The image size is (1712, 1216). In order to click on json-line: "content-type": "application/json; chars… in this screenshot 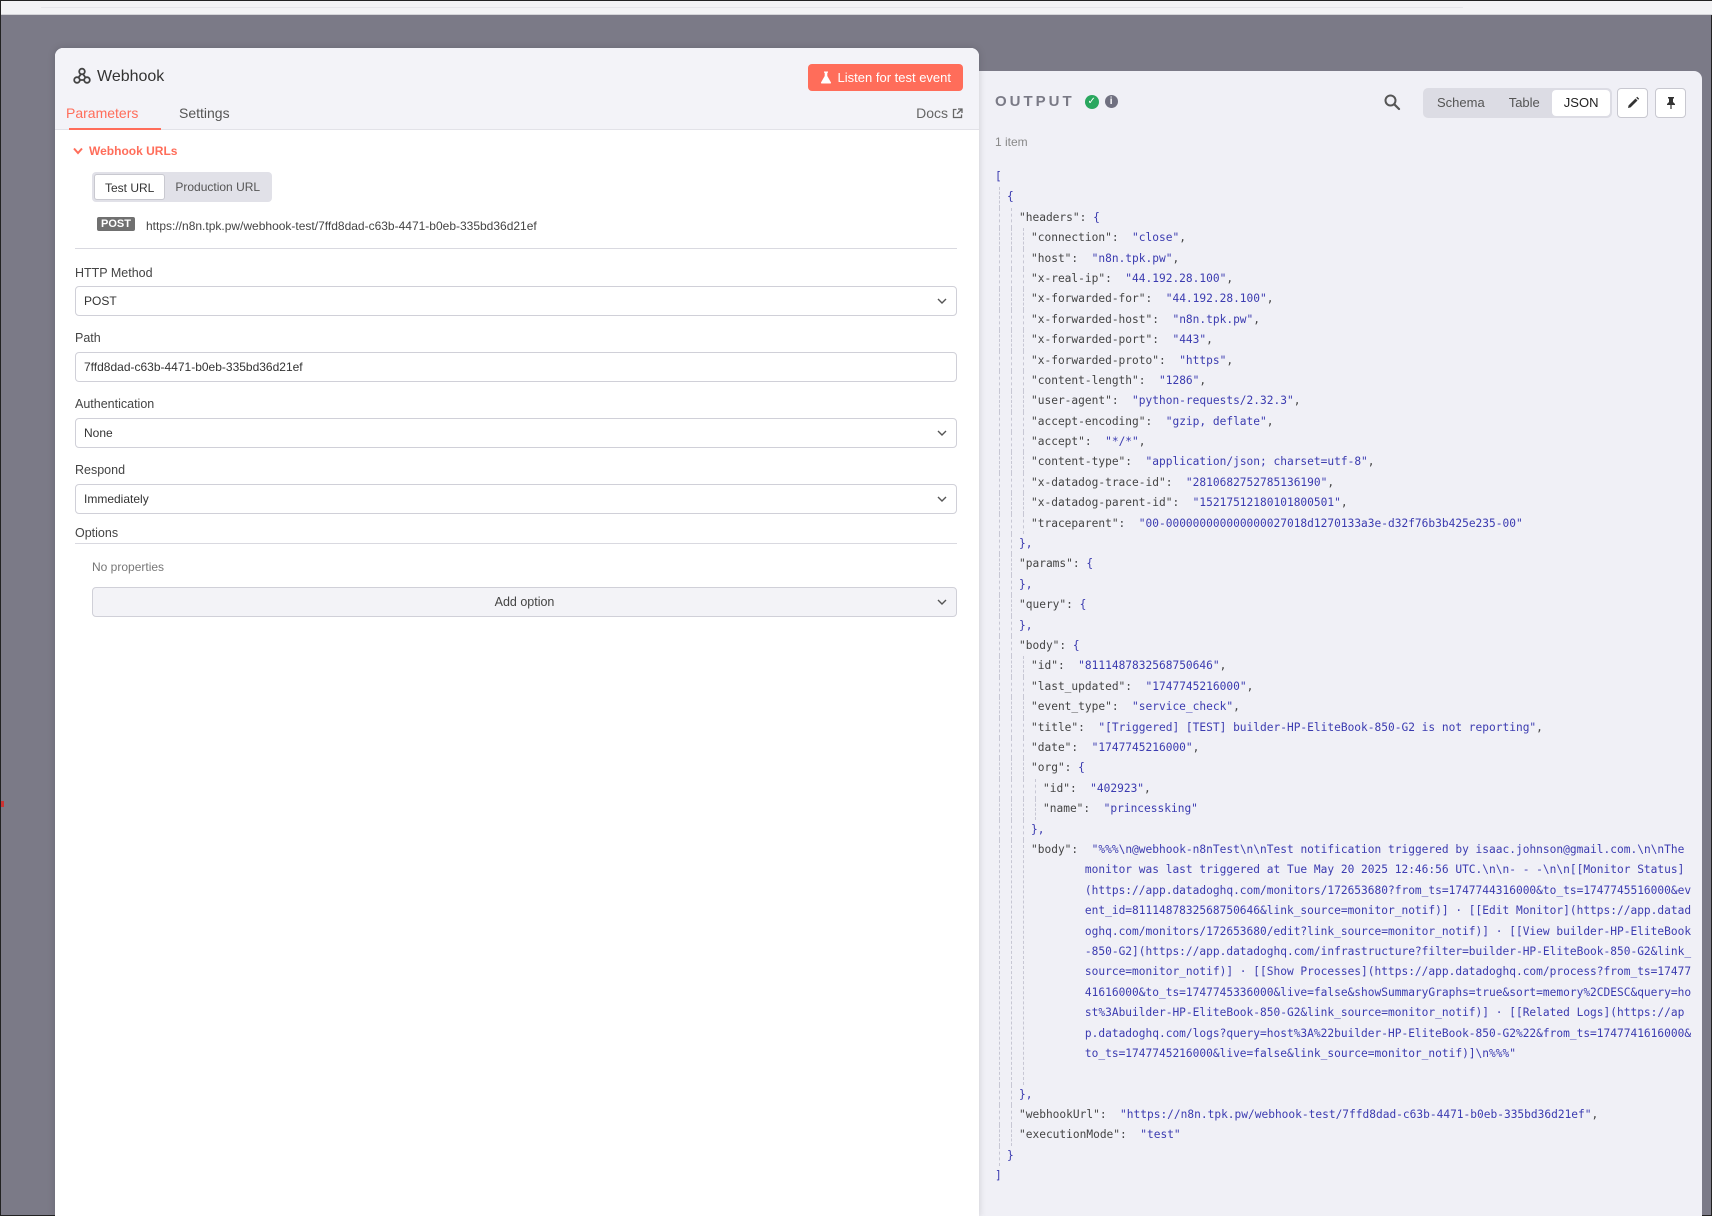, I will do `click(1345, 462)`.